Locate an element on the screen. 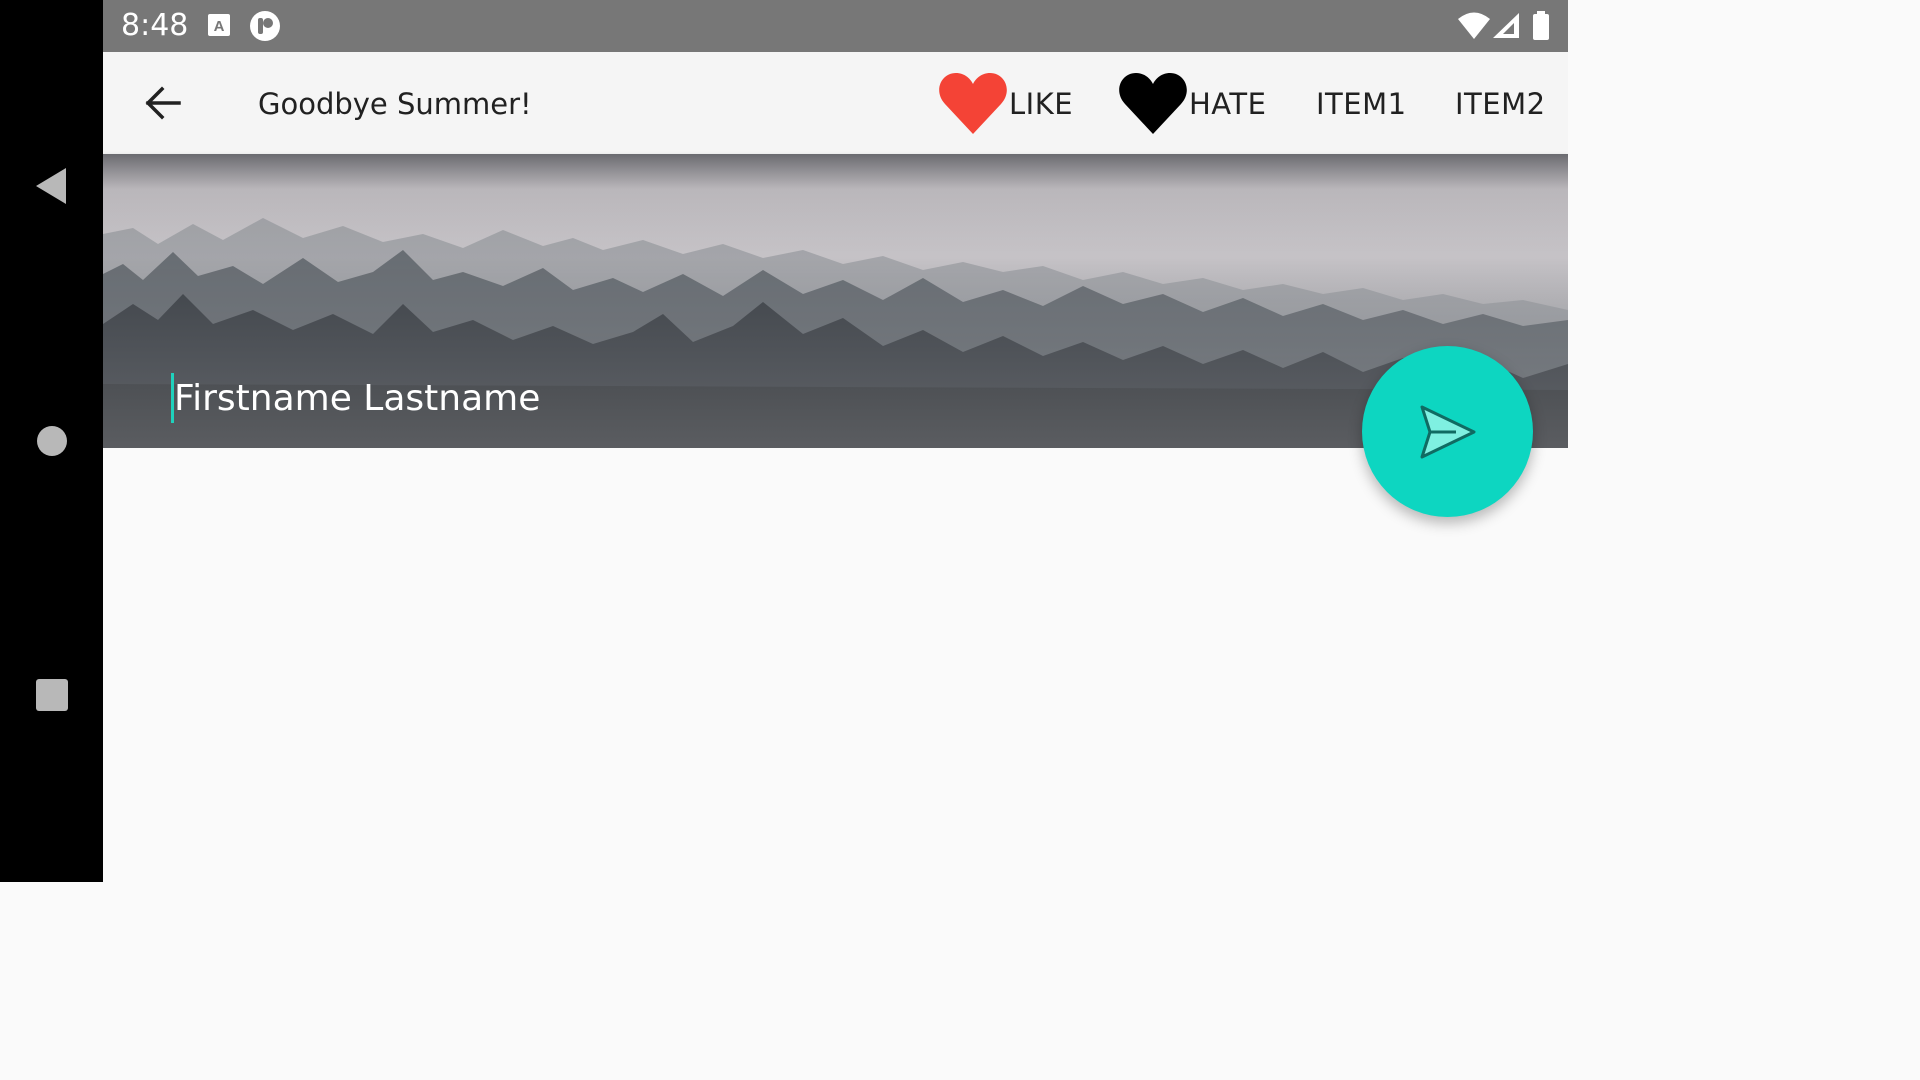  svg-text: A is located at coordinates (219, 26).